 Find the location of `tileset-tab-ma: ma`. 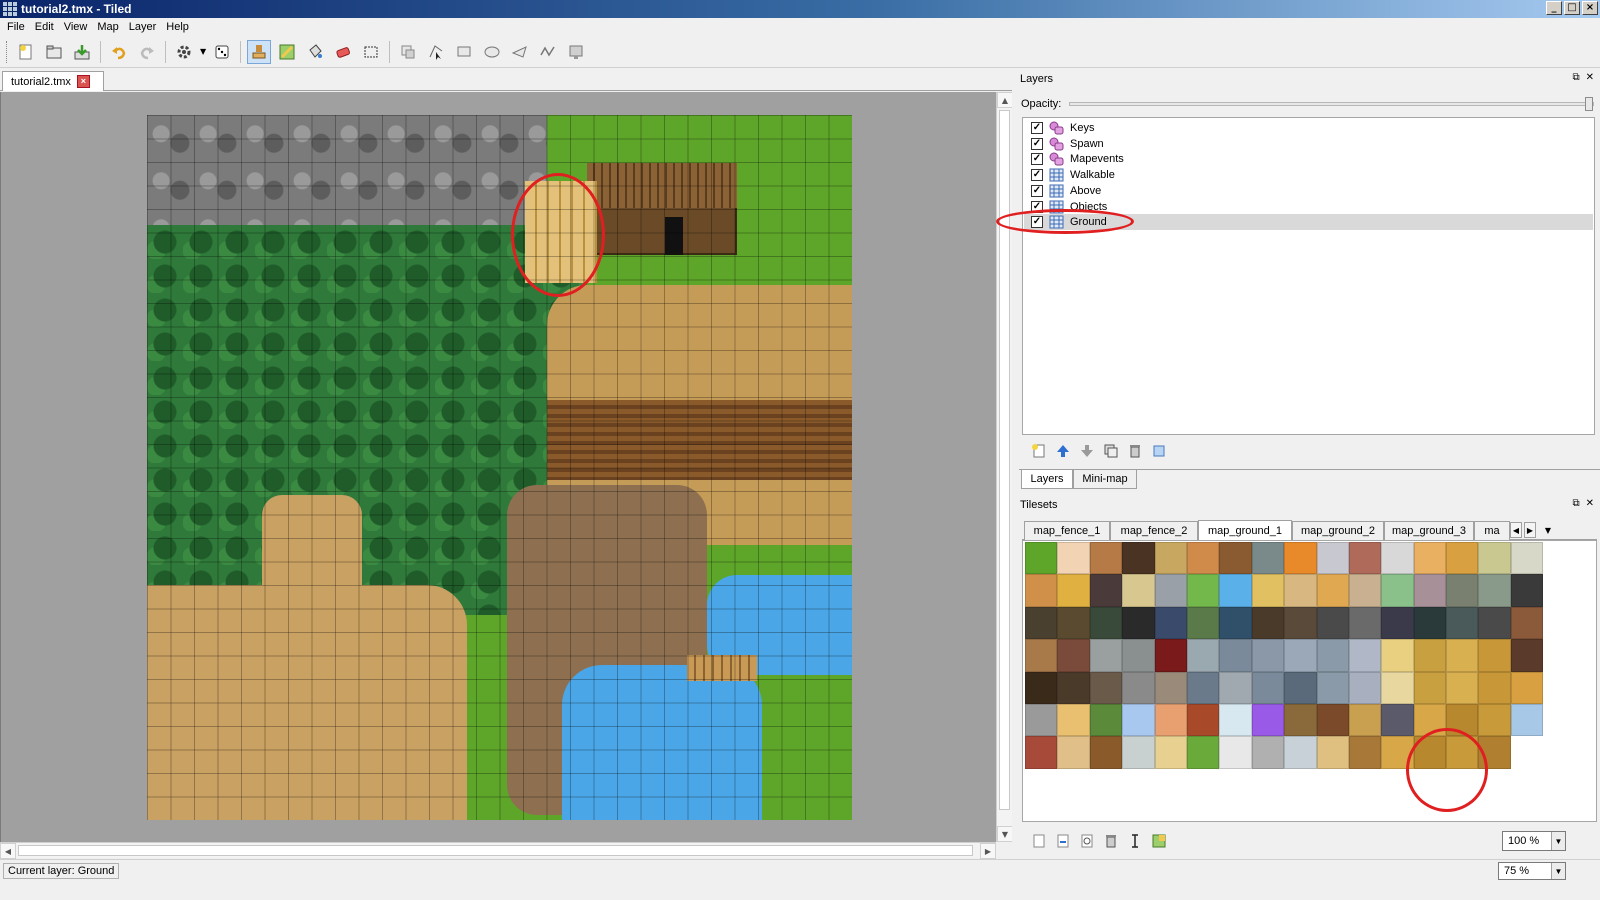

tileset-tab-ma: ma is located at coordinates (1492, 530).